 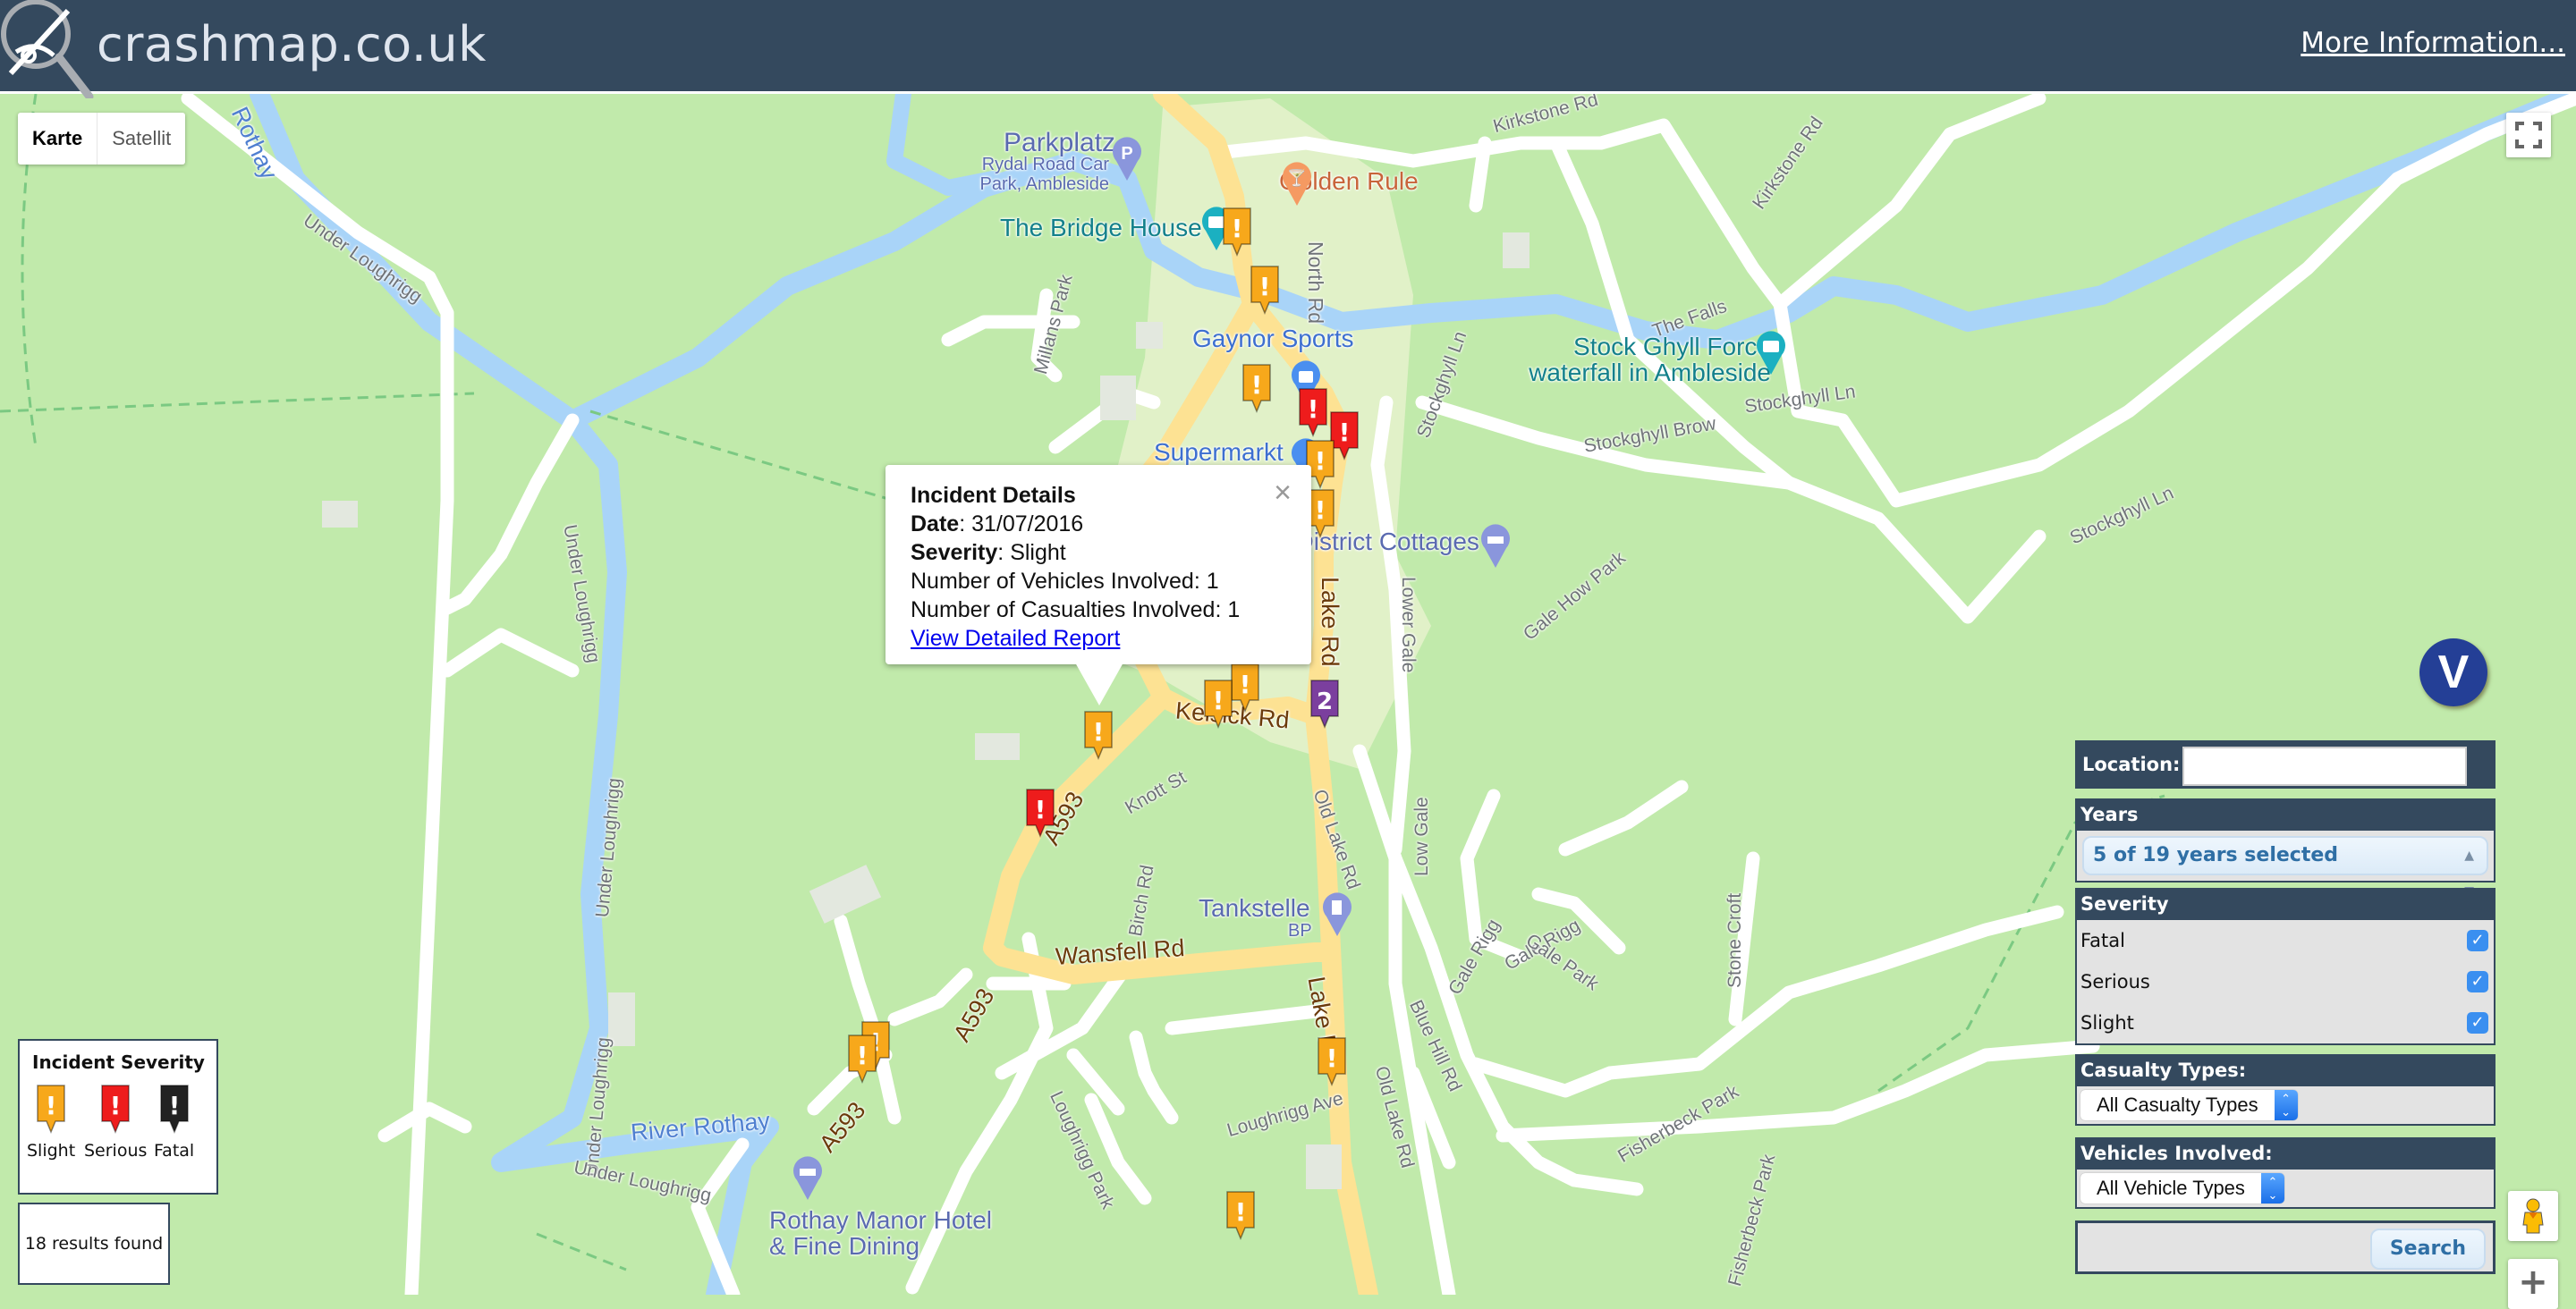 I want to click on severity-option-label: Slight, so click(x=2107, y=1023).